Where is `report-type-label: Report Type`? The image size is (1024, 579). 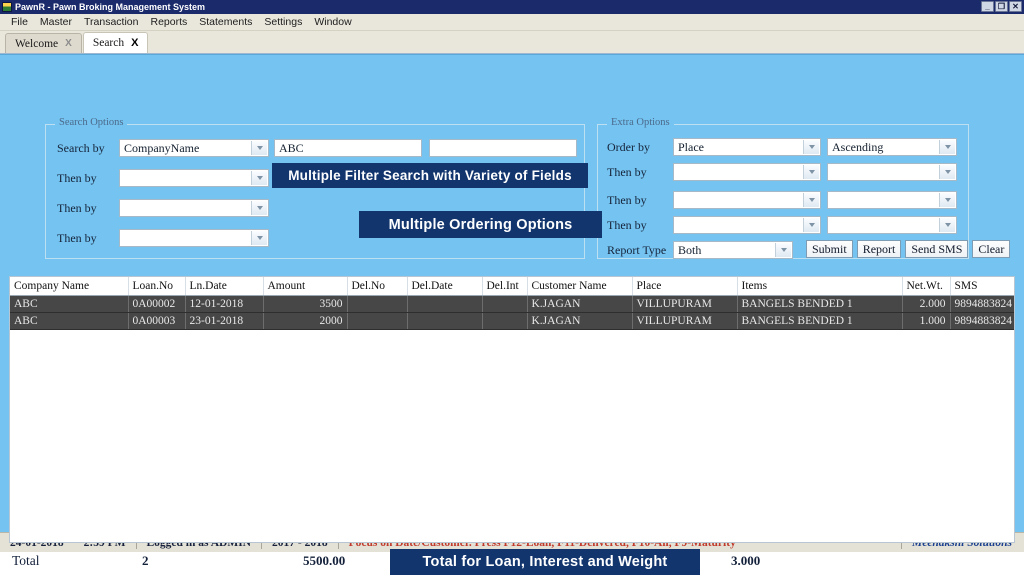
report-type-label: Report Type is located at coordinates (637, 249).